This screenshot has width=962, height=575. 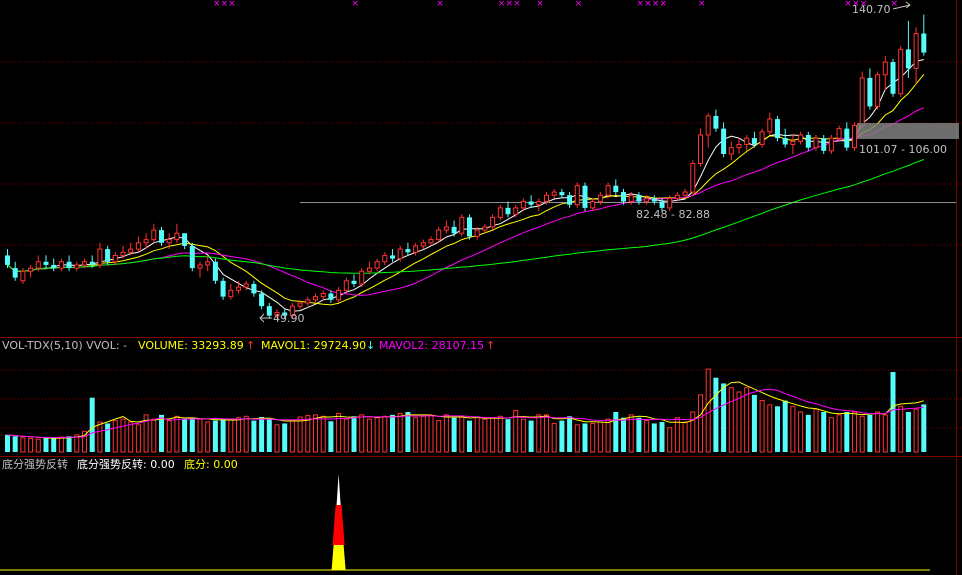 What do you see at coordinates (338, 557) in the screenshot?
I see `indicator-spike-yellow` at bounding box center [338, 557].